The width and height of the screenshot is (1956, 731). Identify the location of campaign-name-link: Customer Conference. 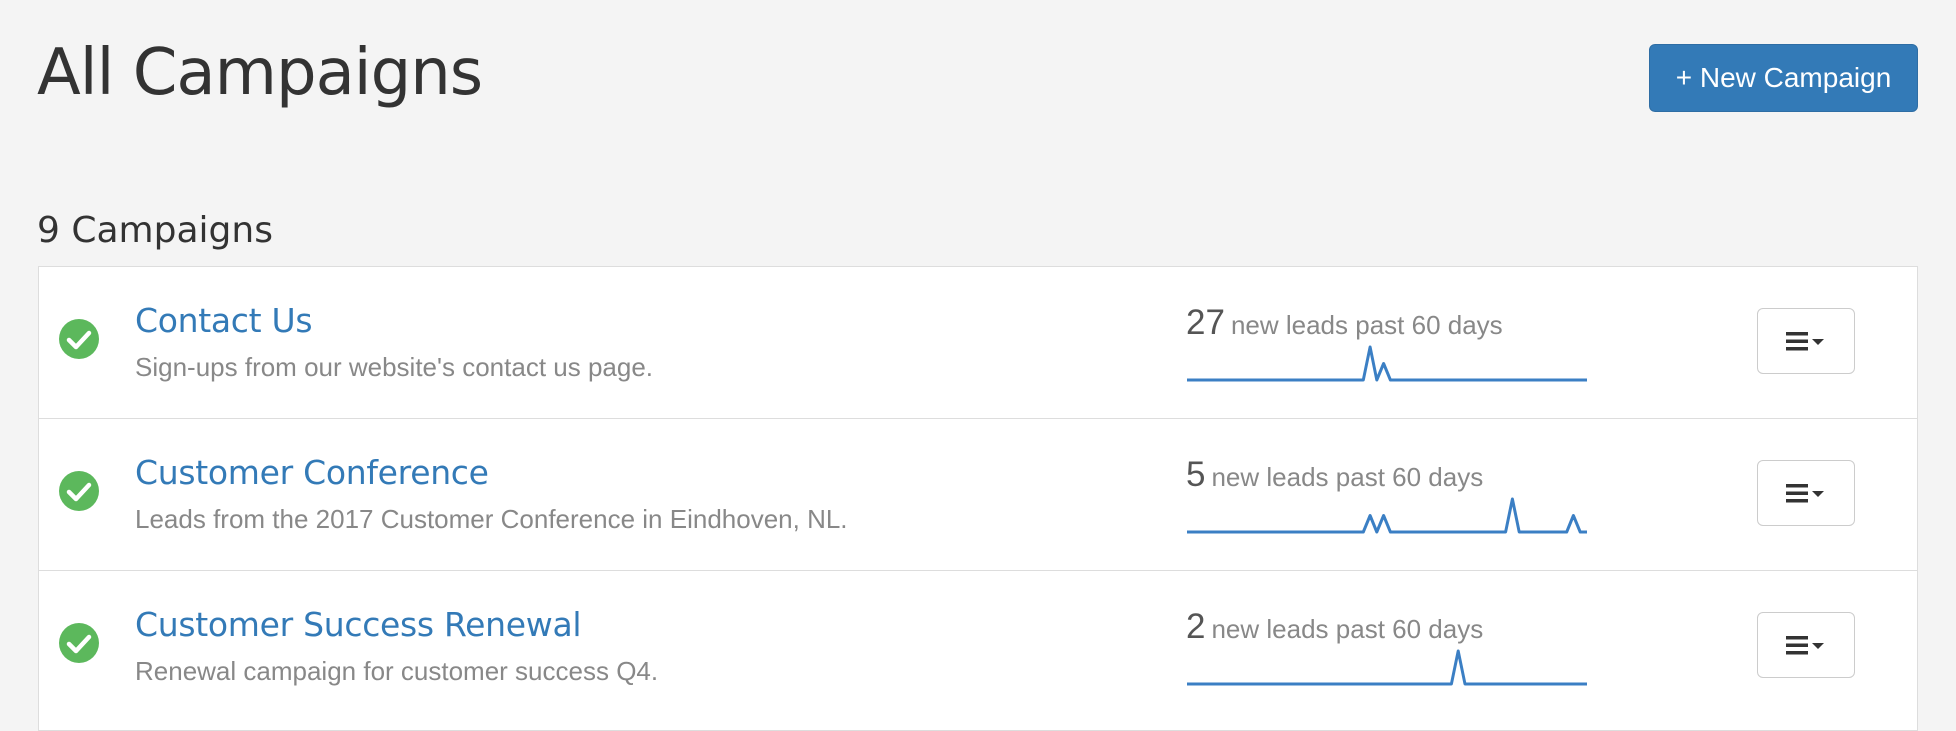
(312, 472).